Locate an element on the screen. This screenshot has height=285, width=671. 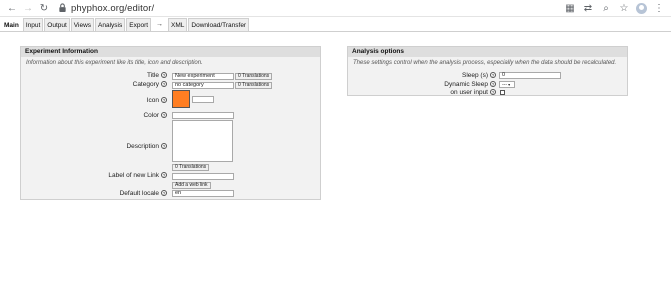
browser-toolbar: ← → ↻ phyphox.org/editor/ ▦ ⇄ ⌕ ☆ ⋮ is located at coordinates (335, 8).